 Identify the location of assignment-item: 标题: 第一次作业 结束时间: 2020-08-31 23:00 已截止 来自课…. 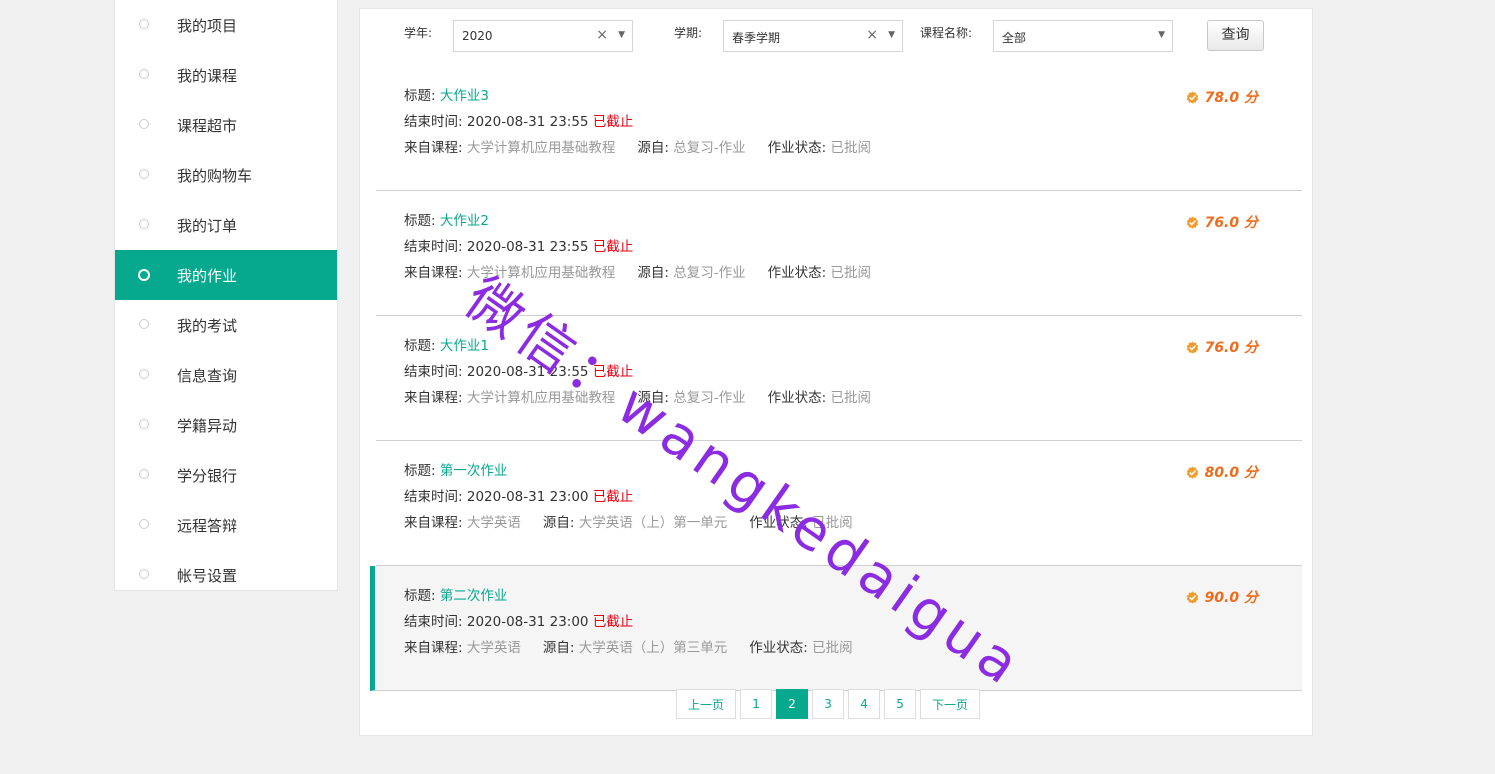
(839, 503).